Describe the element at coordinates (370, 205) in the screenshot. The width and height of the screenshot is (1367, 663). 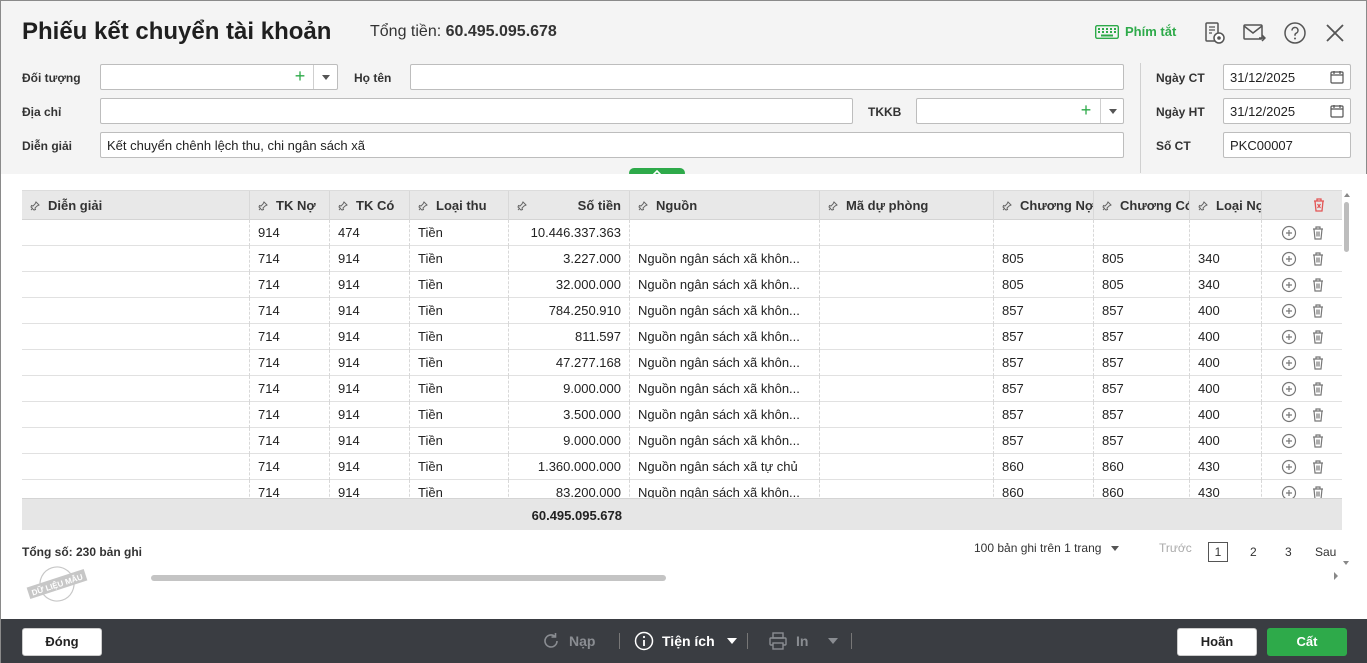
I see `col-tk-co: TK Có` at that location.